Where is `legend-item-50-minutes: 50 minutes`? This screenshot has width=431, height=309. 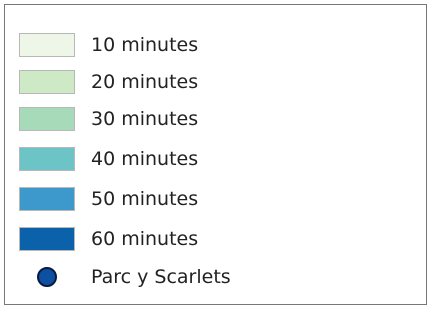 legend-item-50-minutes: 50 minutes is located at coordinates (108, 199).